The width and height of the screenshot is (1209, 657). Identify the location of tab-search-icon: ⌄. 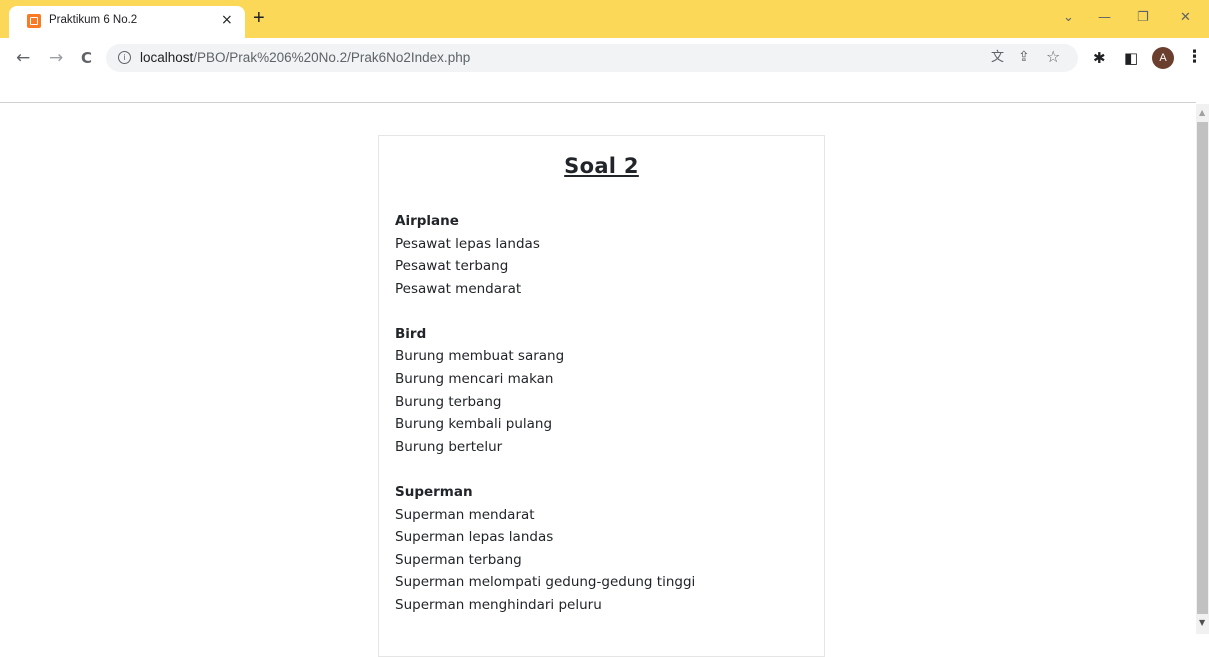
(1068, 18).